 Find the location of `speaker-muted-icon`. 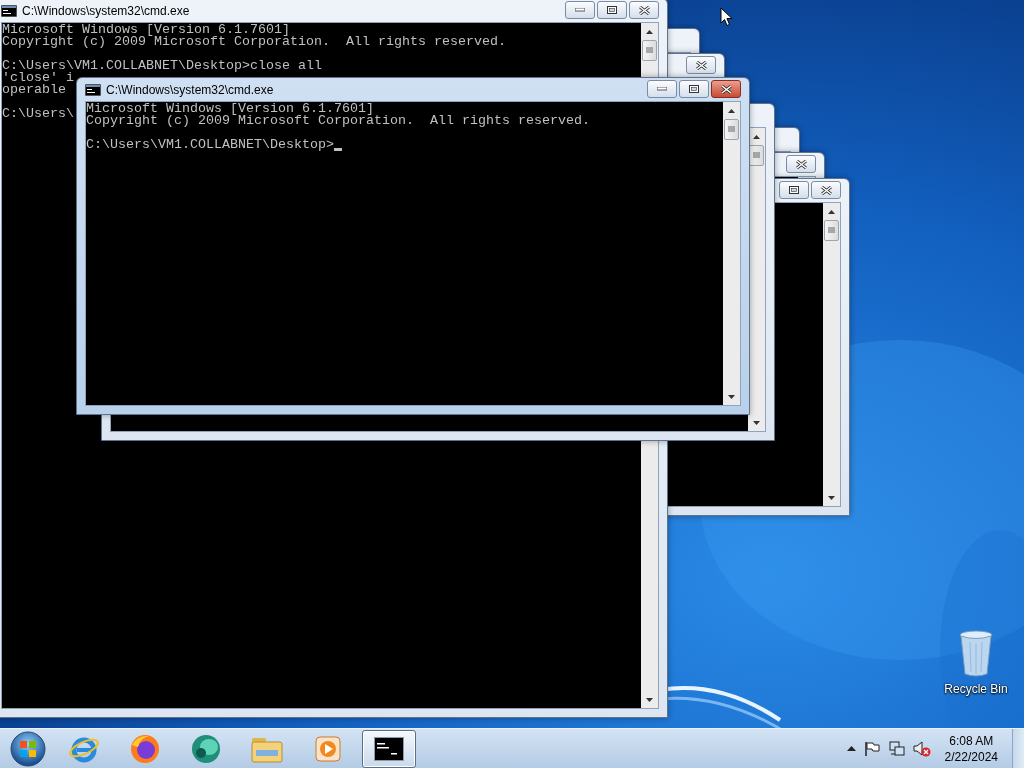

speaker-muted-icon is located at coordinates (921, 748).